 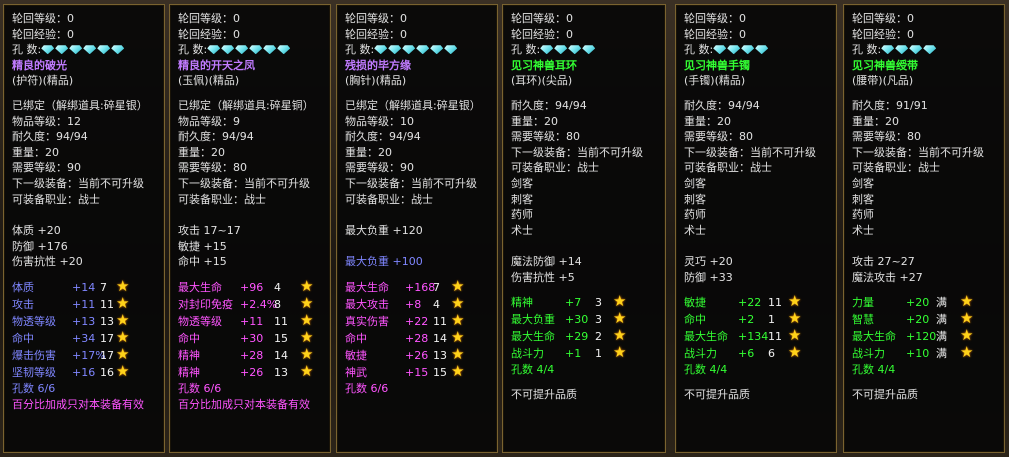 I want to click on attribute-value: +28, so click(x=417, y=338).